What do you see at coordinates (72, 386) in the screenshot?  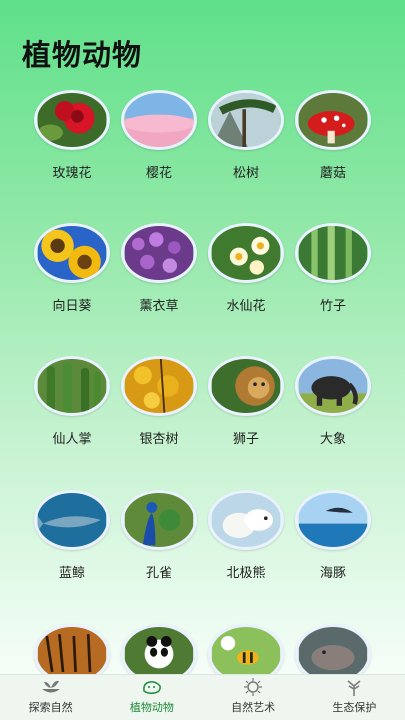 I see `cactus-image` at bounding box center [72, 386].